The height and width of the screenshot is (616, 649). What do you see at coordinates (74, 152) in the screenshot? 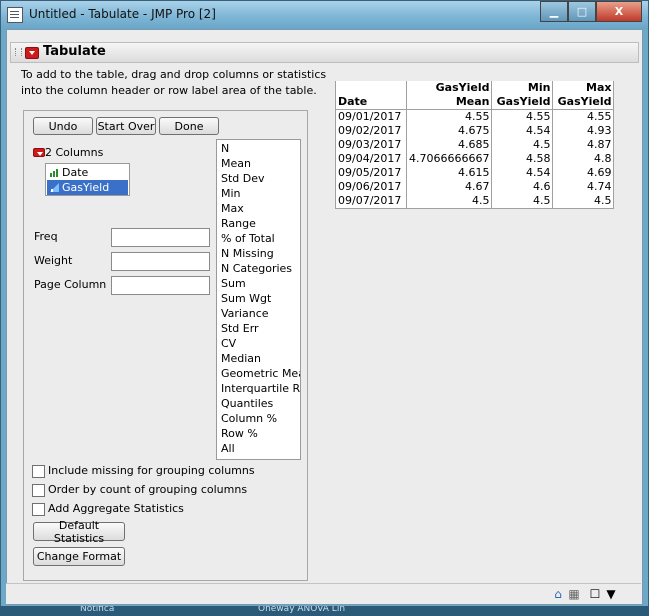
I see `columns-count-label: 2 Columns` at bounding box center [74, 152].